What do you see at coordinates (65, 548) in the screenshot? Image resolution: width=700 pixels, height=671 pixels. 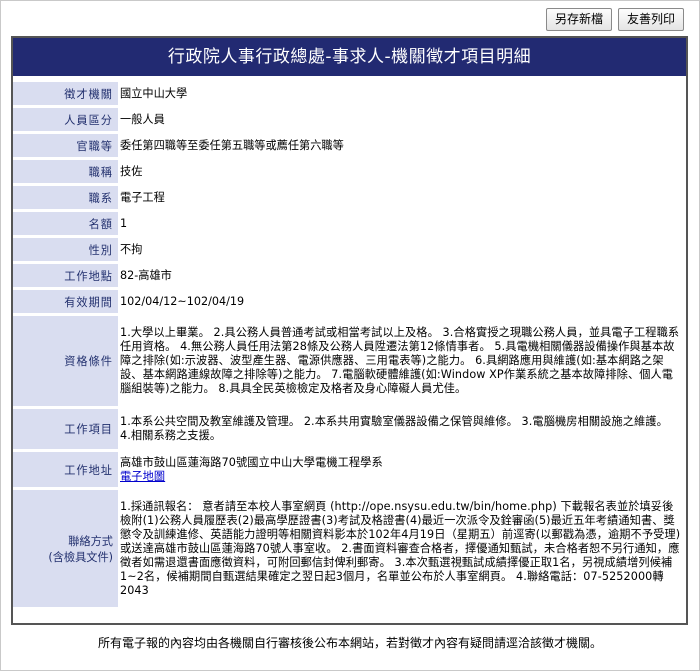 I see `contact-label-cell: 聯絡方式 (含檢具文件)` at bounding box center [65, 548].